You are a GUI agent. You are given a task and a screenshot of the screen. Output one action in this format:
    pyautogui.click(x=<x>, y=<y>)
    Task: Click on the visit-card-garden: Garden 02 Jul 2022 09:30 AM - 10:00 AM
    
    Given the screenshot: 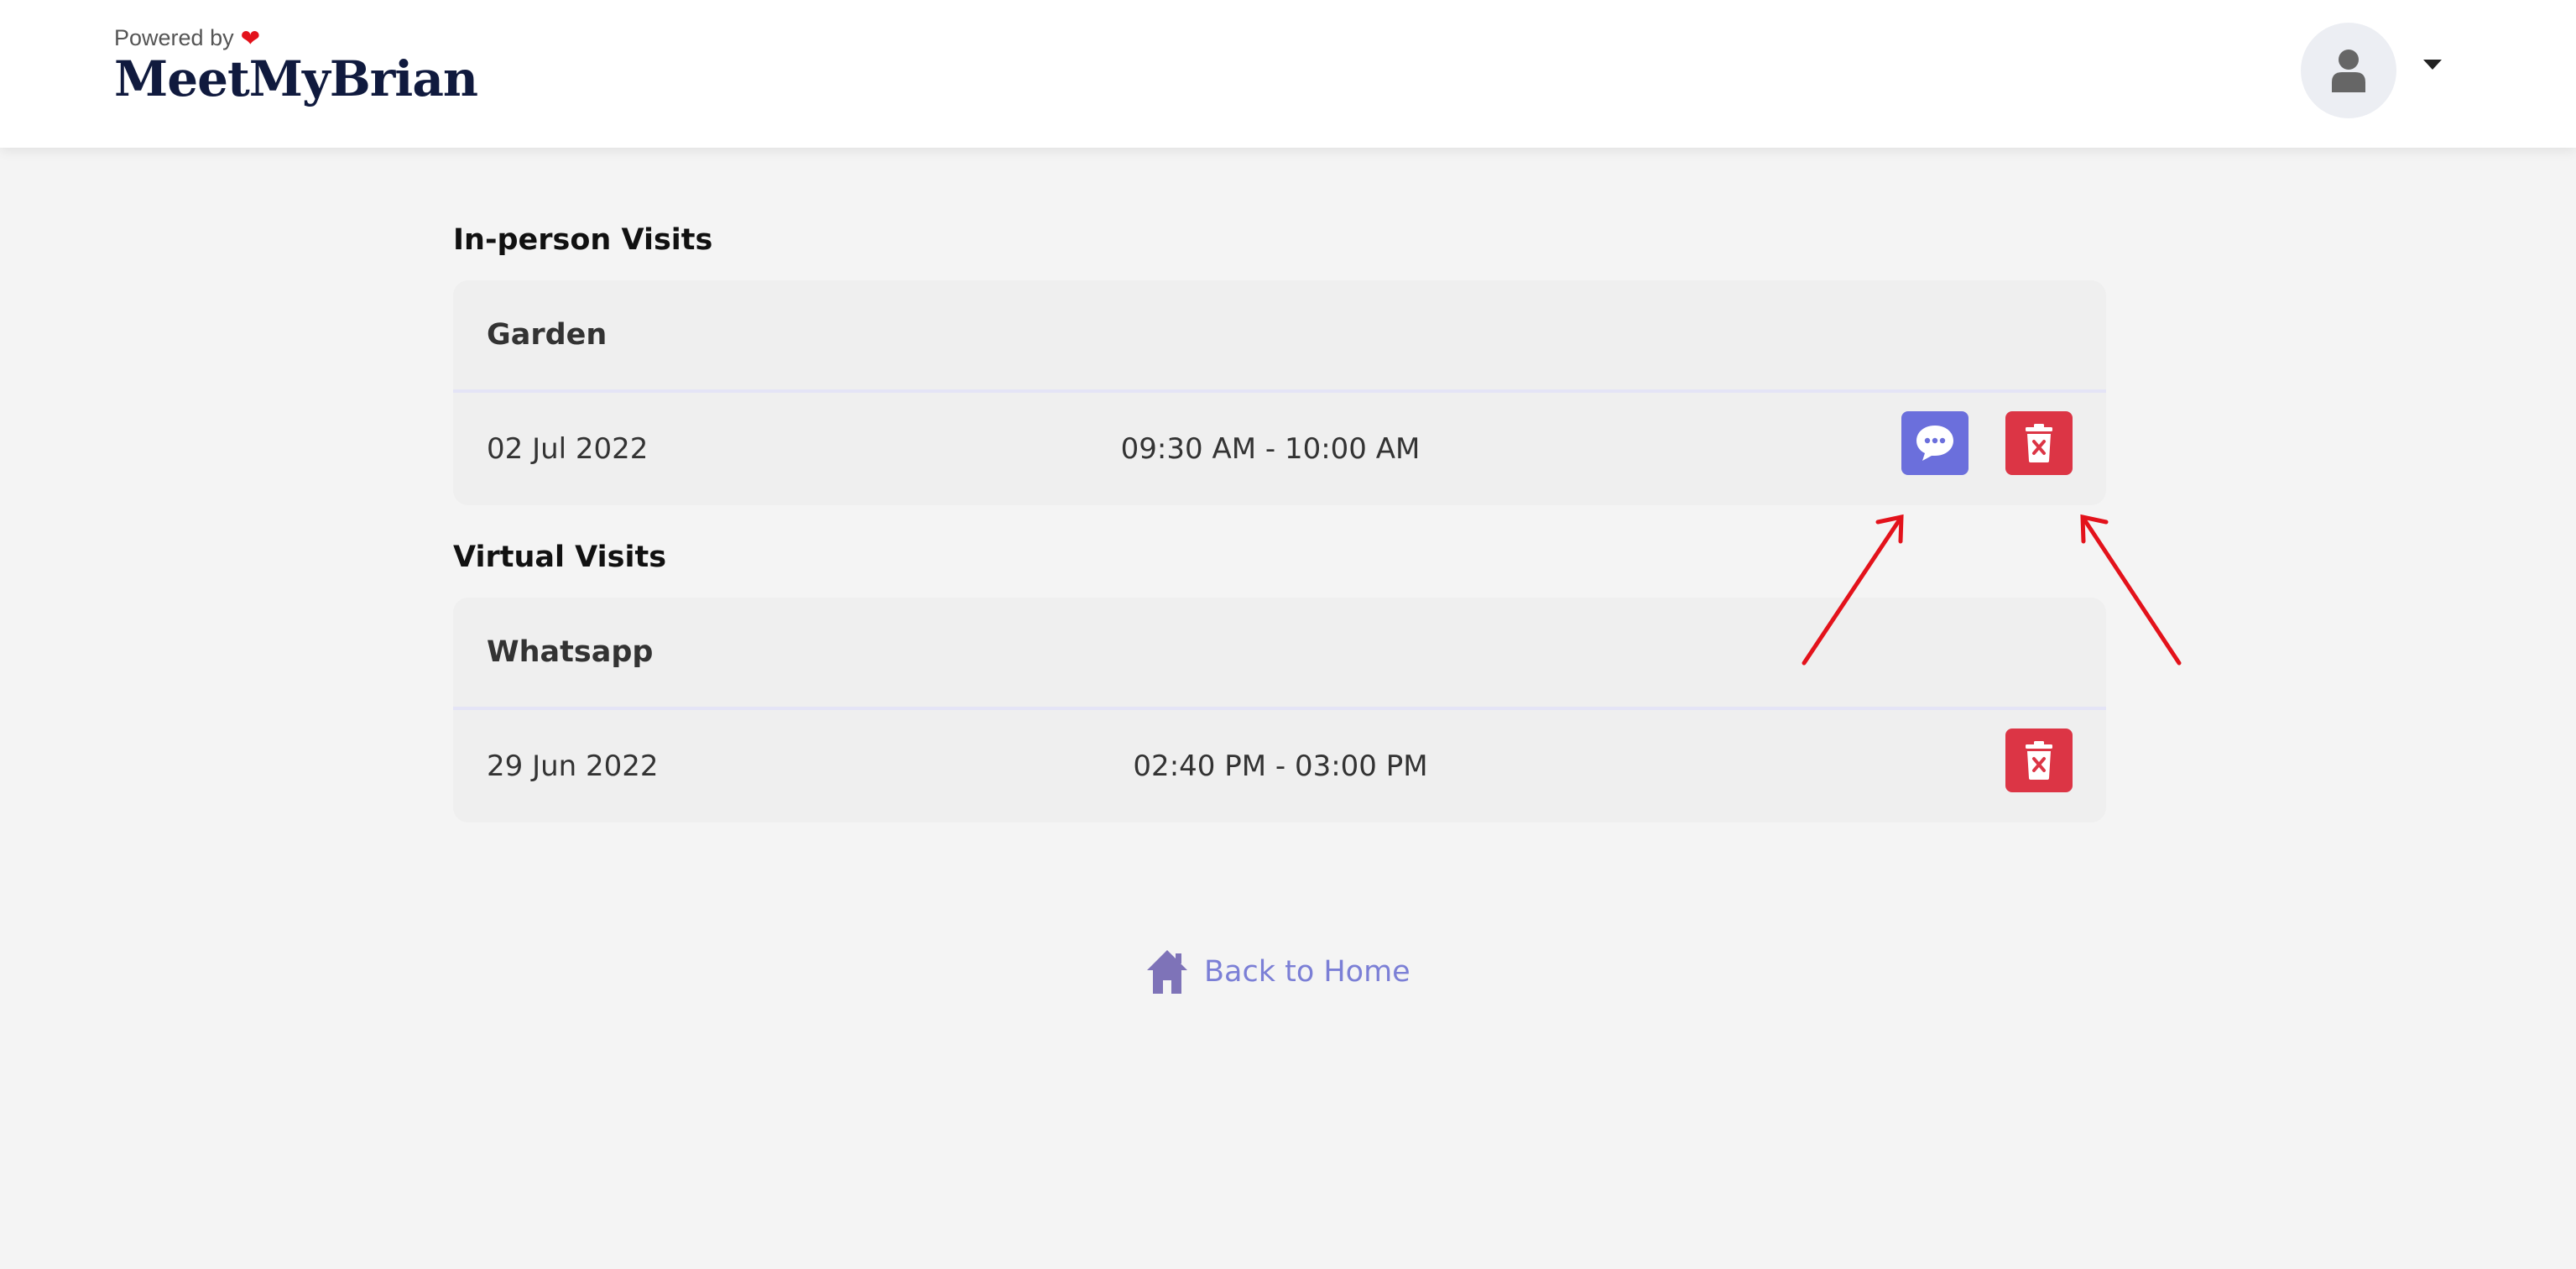 What is the action you would take?
    pyautogui.click(x=1279, y=392)
    